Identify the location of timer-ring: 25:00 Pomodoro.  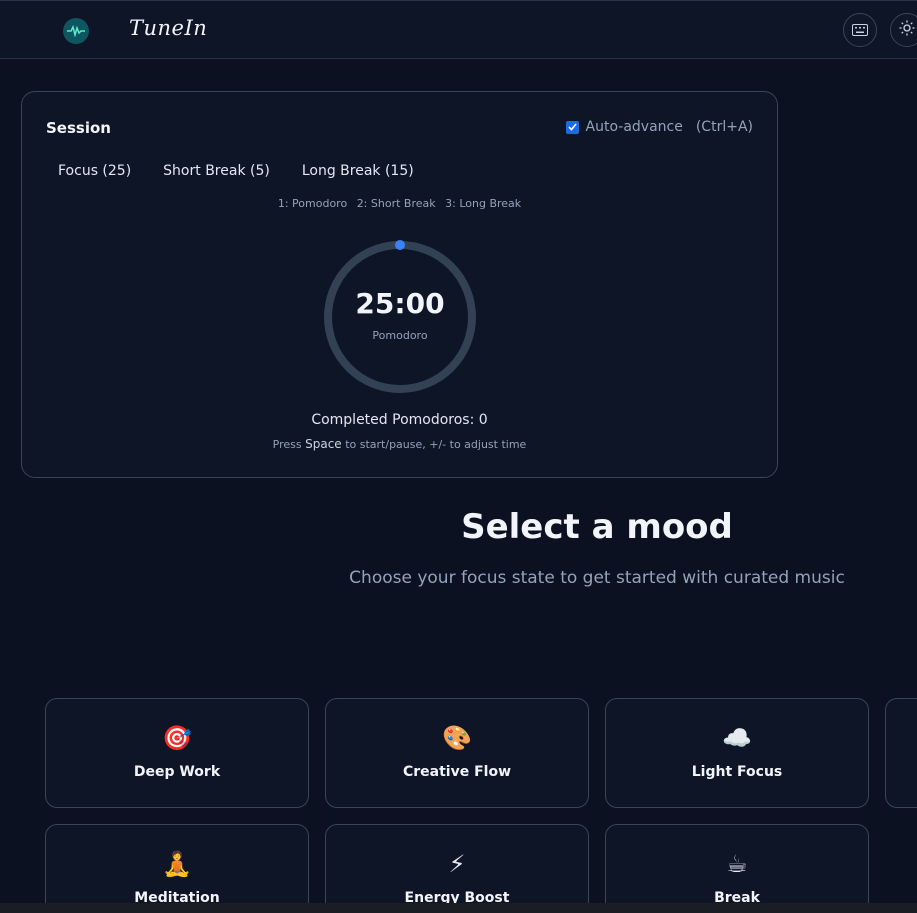
(400, 317).